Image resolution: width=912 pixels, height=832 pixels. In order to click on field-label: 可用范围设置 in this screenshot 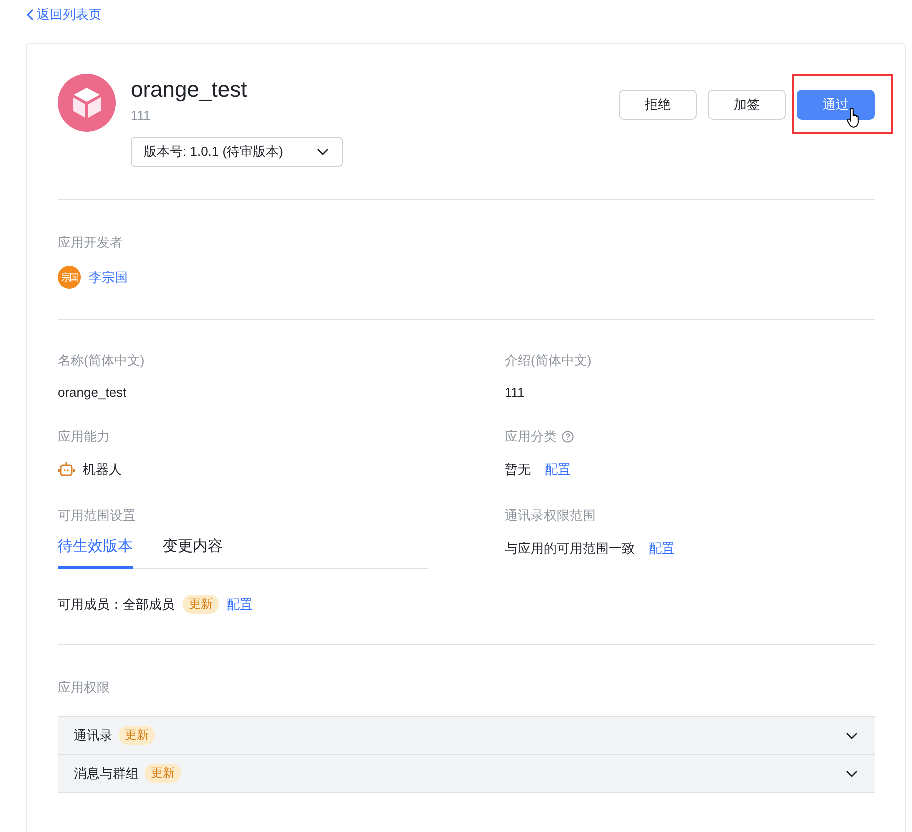, I will do `click(97, 516)`.